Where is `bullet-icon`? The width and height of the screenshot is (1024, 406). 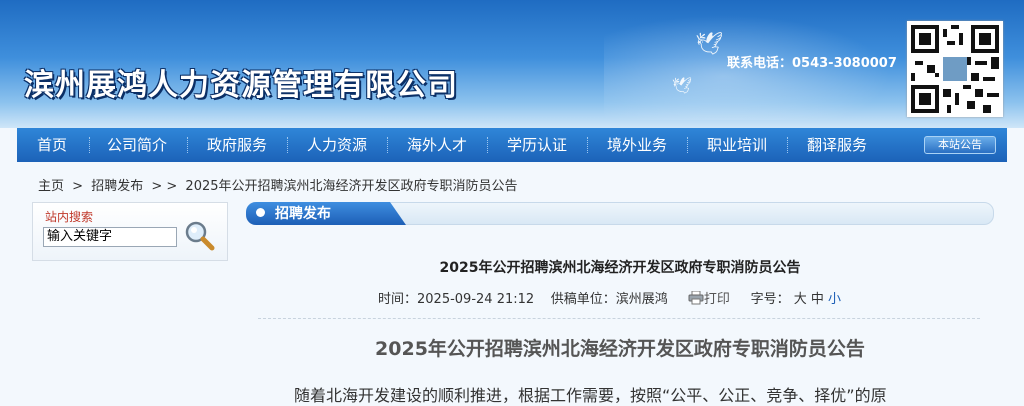
bullet-icon is located at coordinates (260, 212).